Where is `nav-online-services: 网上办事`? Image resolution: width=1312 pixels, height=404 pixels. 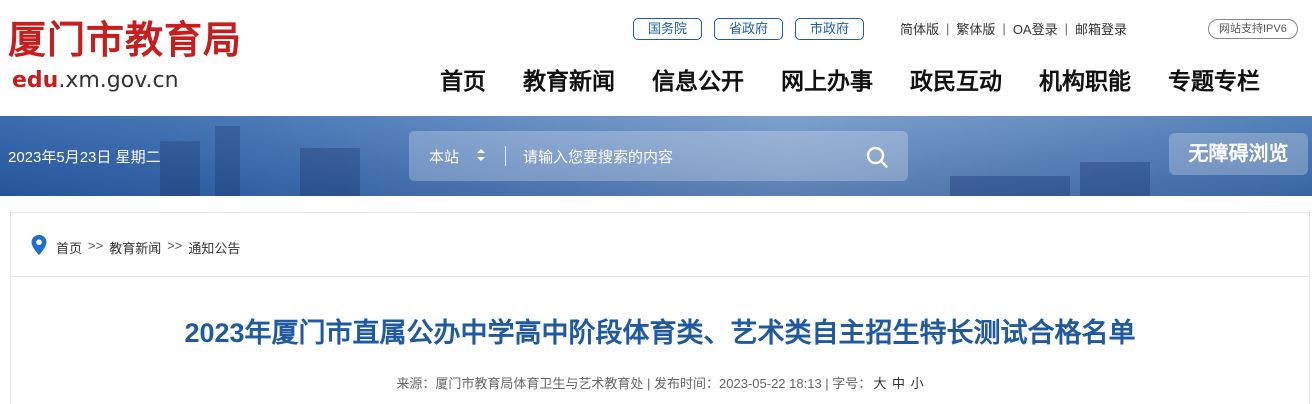
nav-online-services: 网上办事 is located at coordinates (827, 81).